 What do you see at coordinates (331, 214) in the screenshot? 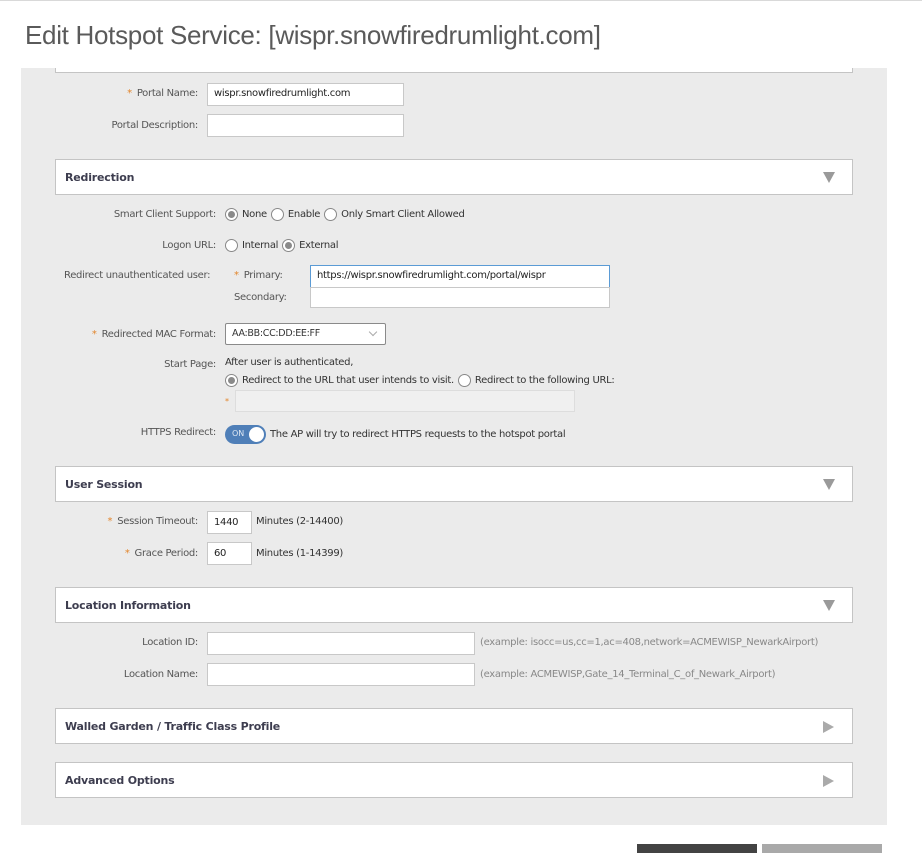
I see `radio-smart-client-only` at bounding box center [331, 214].